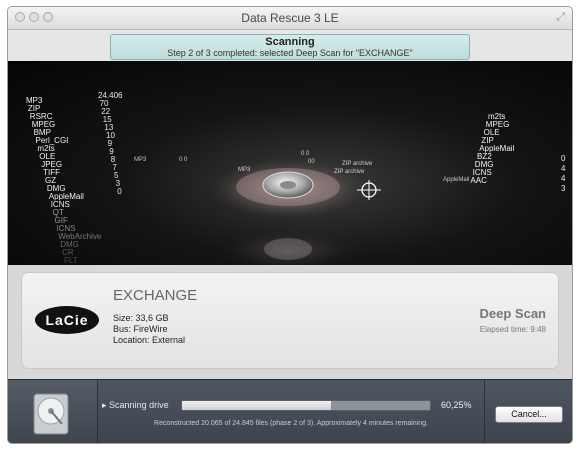 The width and height of the screenshot is (580, 450). What do you see at coordinates (512, 329) in the screenshot?
I see `elapsed-time: Elapsed time: 9:48` at bounding box center [512, 329].